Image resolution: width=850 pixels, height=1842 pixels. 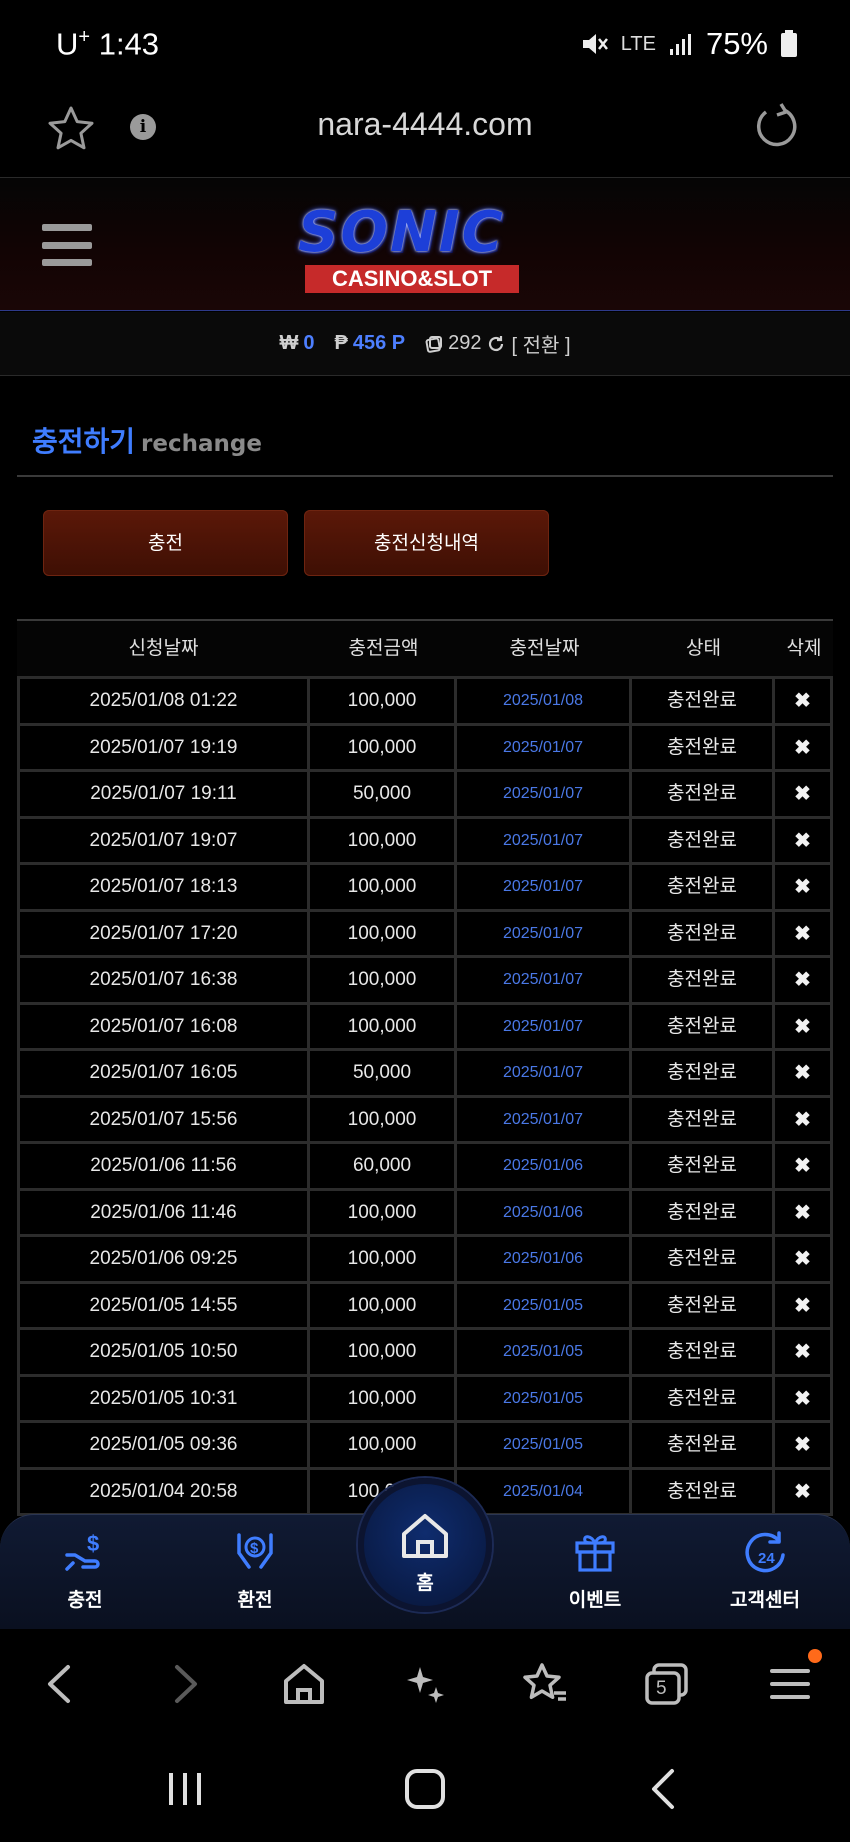 I want to click on cell-request-date: 2025/01/05 09:36, so click(x=163, y=1445).